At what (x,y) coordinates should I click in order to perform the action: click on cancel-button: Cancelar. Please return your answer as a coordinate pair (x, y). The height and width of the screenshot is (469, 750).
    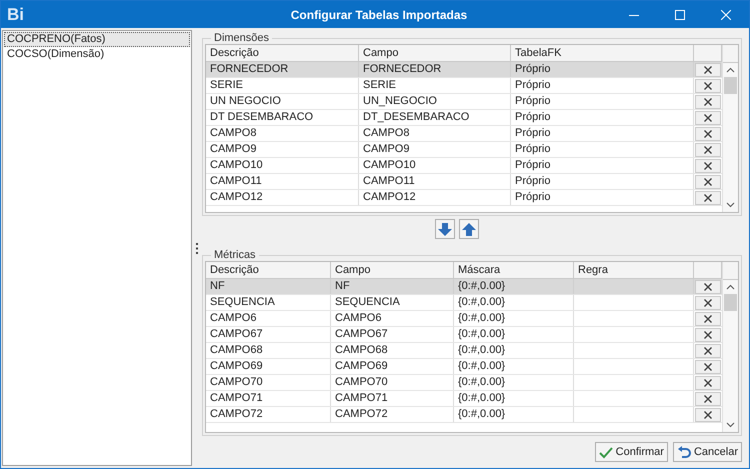
    Looking at the image, I should click on (707, 452).